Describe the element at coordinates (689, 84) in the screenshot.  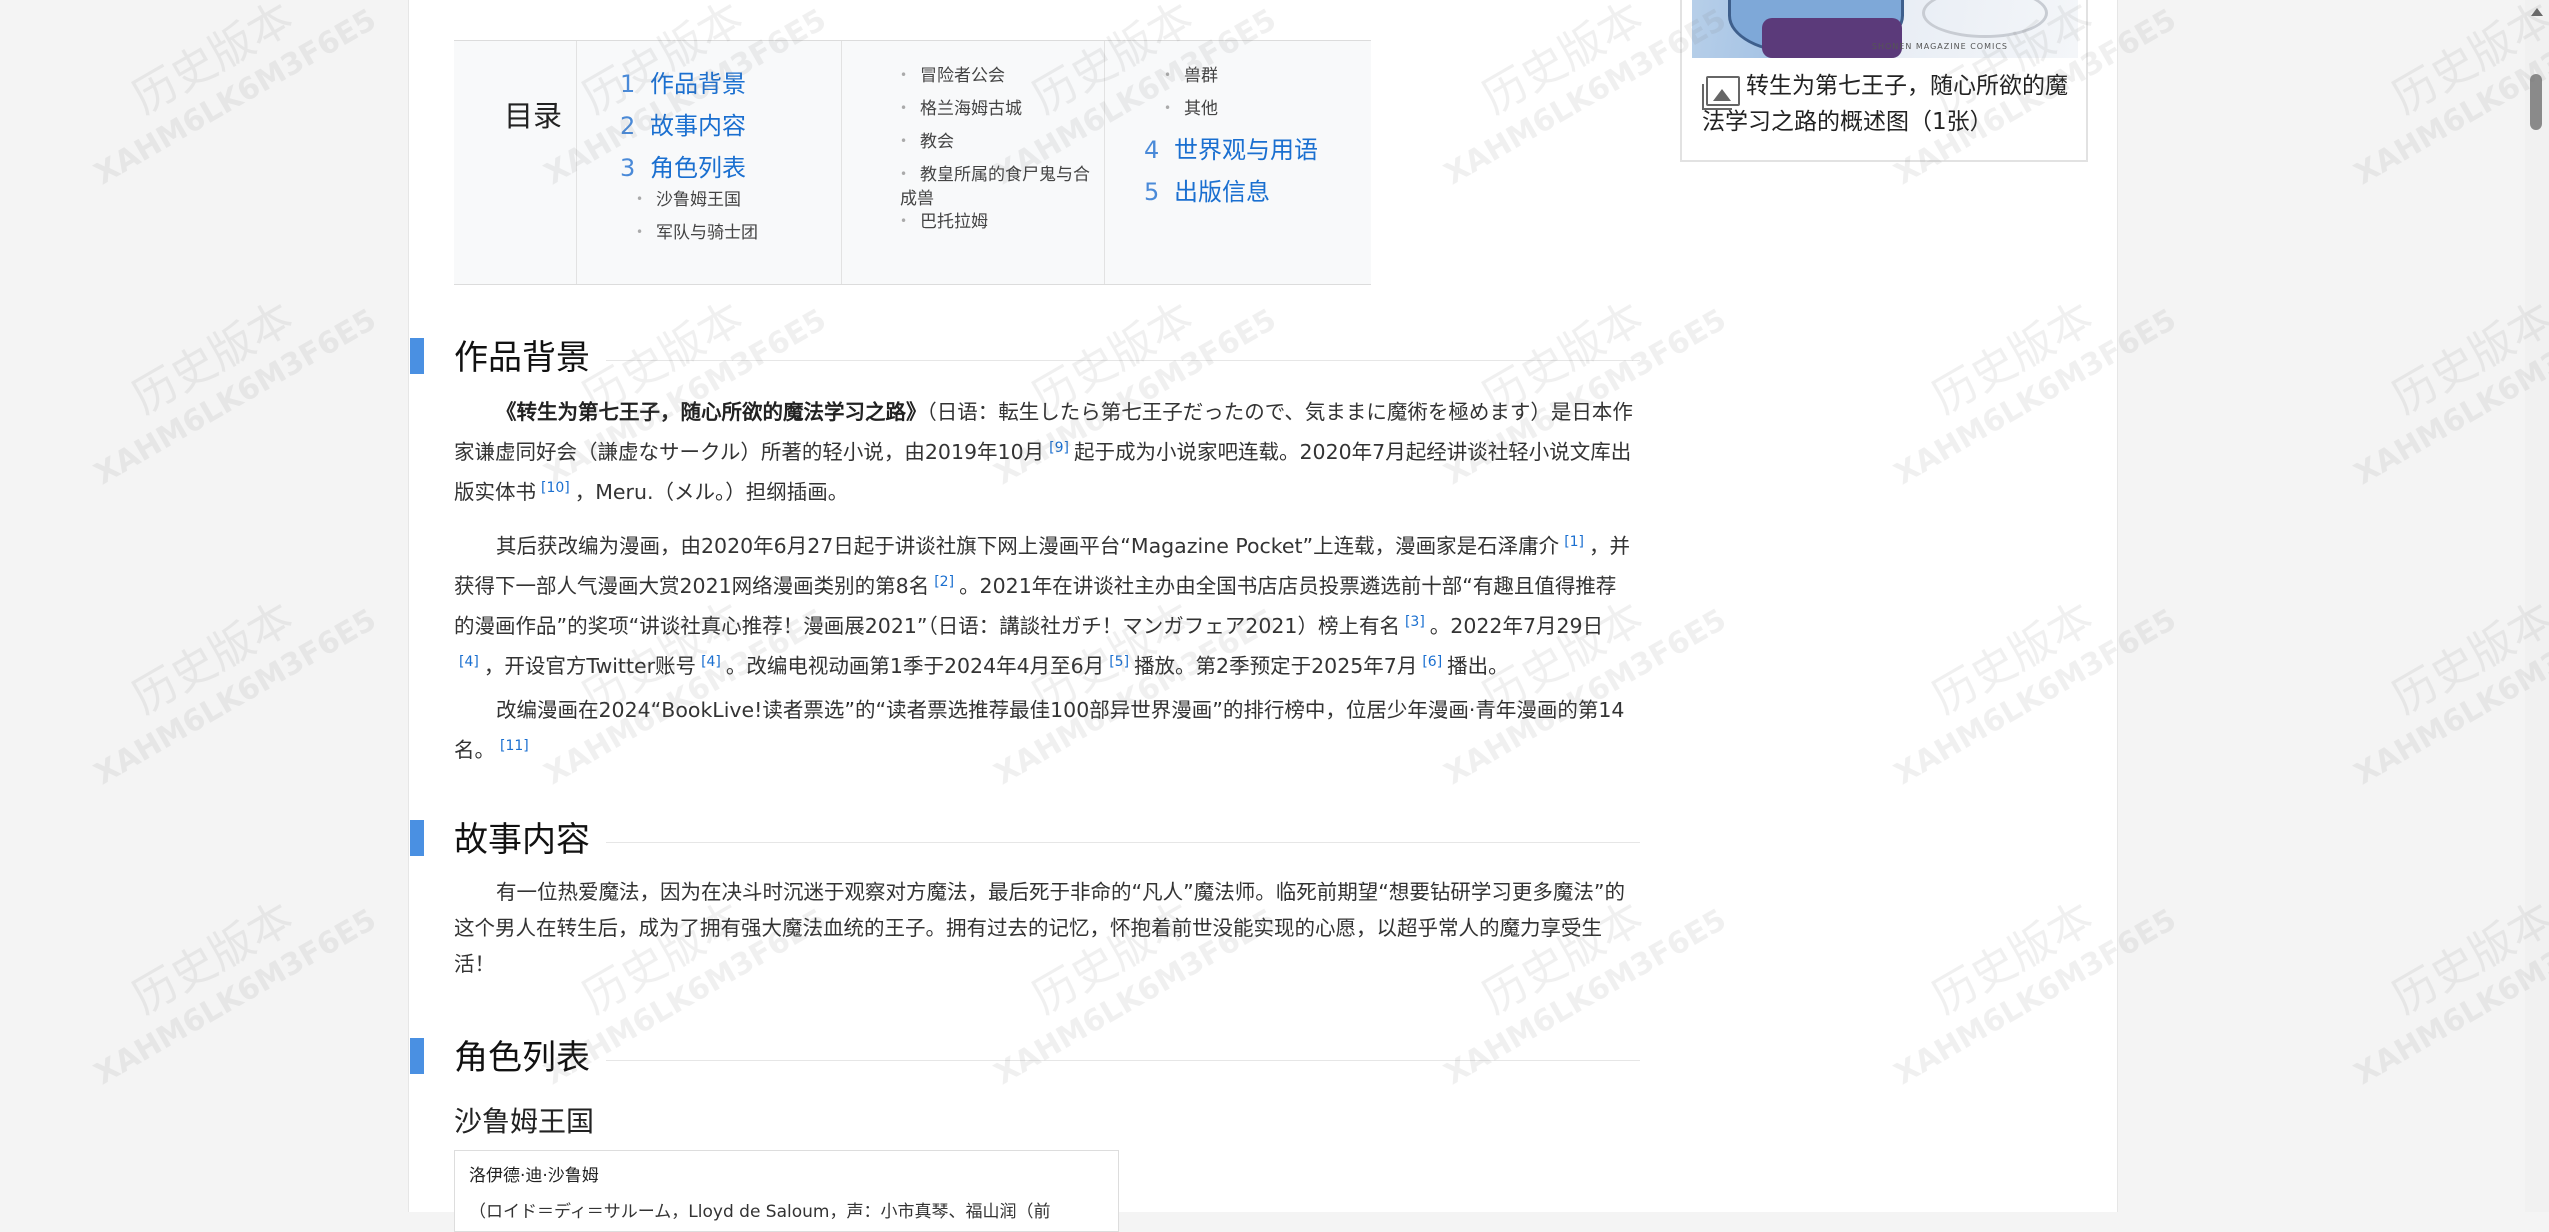
I see `toc-item-background: 1 作品背景` at that location.